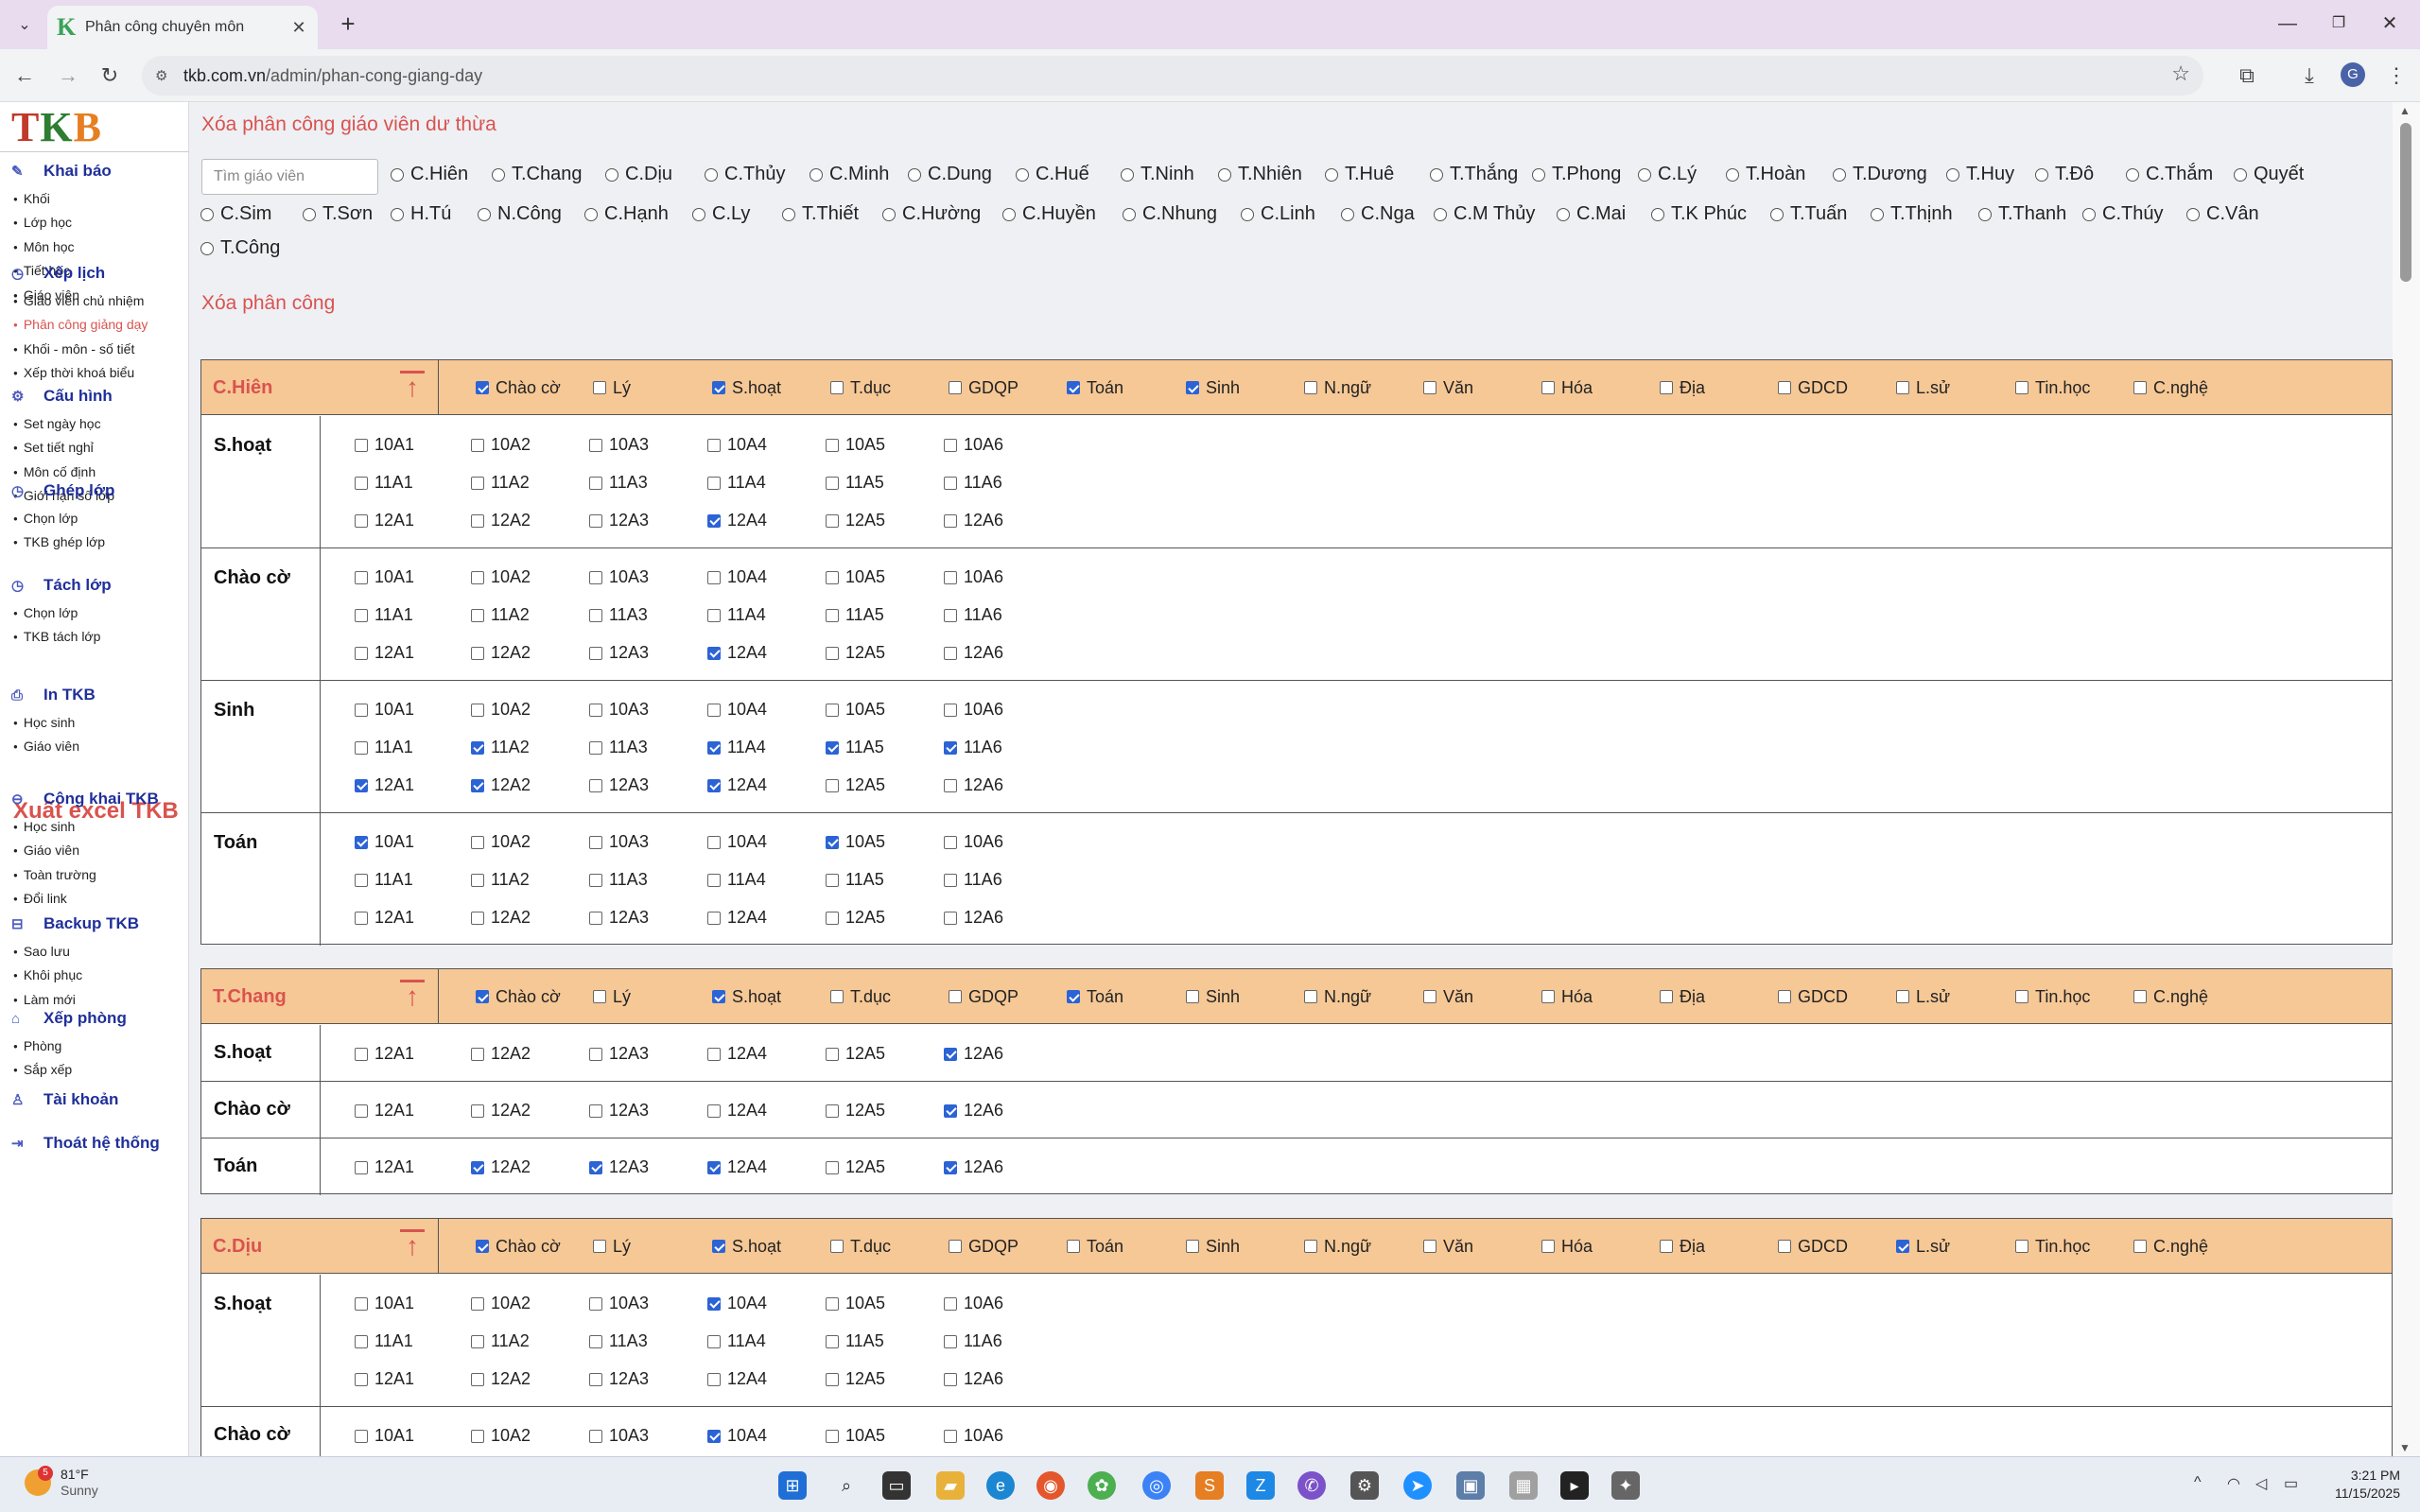 The image size is (2420, 1512). What do you see at coordinates (94, 695) in the screenshot?
I see `sidebar-heading-5: ⎙ In TKB` at bounding box center [94, 695].